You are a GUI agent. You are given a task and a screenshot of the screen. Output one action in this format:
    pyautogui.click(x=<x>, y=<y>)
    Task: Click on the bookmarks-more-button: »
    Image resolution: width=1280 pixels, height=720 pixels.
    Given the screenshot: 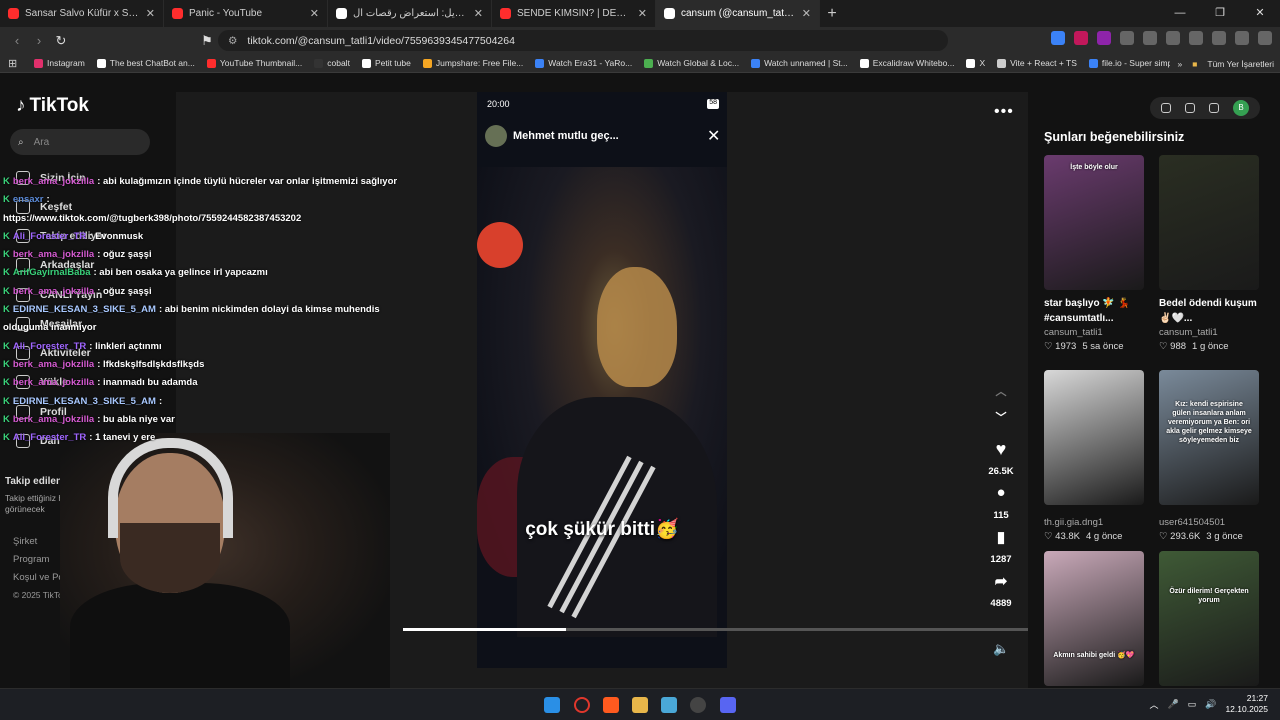 What is the action you would take?
    pyautogui.click(x=1180, y=64)
    